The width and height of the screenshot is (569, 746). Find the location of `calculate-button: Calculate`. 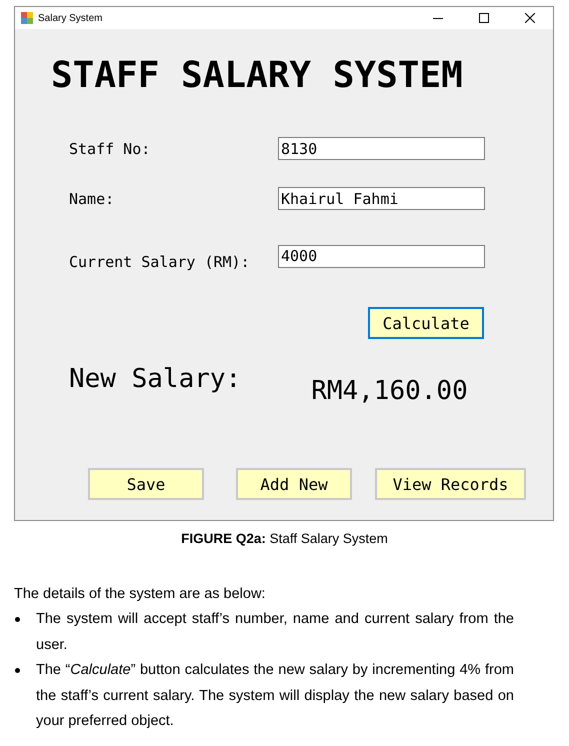

calculate-button: Calculate is located at coordinates (426, 323).